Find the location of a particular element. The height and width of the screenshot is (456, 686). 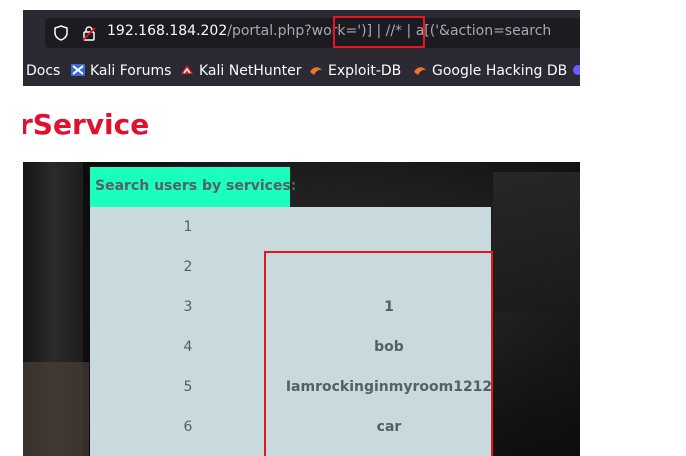

ghdb-icon is located at coordinates (420, 71).